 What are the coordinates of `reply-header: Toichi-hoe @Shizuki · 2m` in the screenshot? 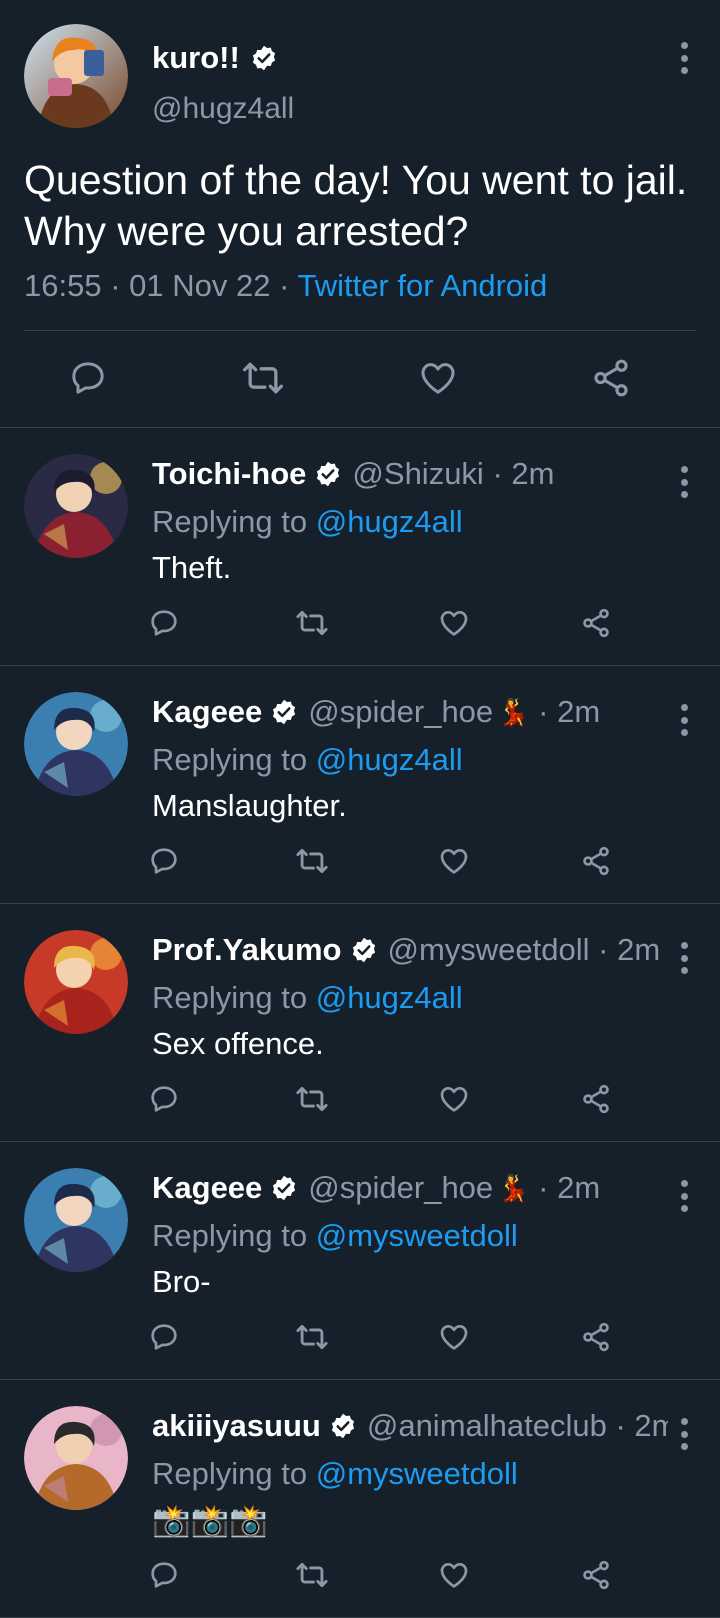 It's located at (410, 474).